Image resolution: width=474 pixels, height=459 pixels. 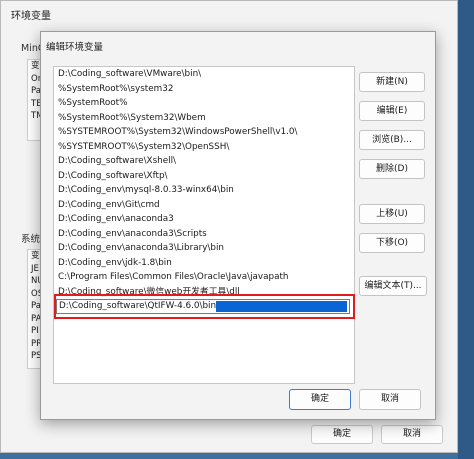 What do you see at coordinates (204, 147) in the screenshot?
I see `path-row: %SYSTEMROOT%\System32\OpenSSH\` at bounding box center [204, 147].